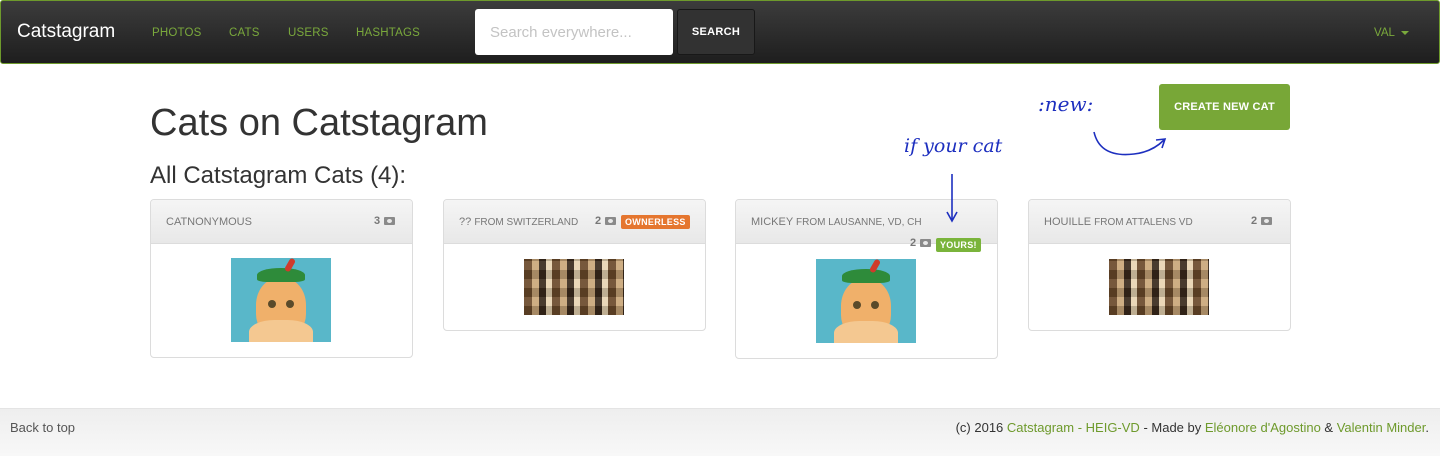 The width and height of the screenshot is (1440, 456). What do you see at coordinates (278, 175) in the screenshot?
I see `section-title: All Catstagram Cats (4):` at bounding box center [278, 175].